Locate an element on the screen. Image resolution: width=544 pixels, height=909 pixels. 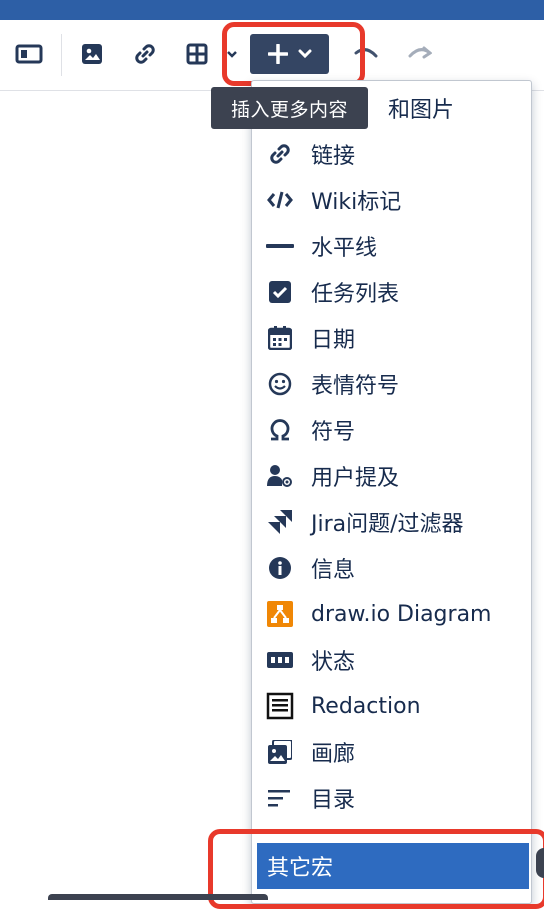
image-button is located at coordinates (92, 54).